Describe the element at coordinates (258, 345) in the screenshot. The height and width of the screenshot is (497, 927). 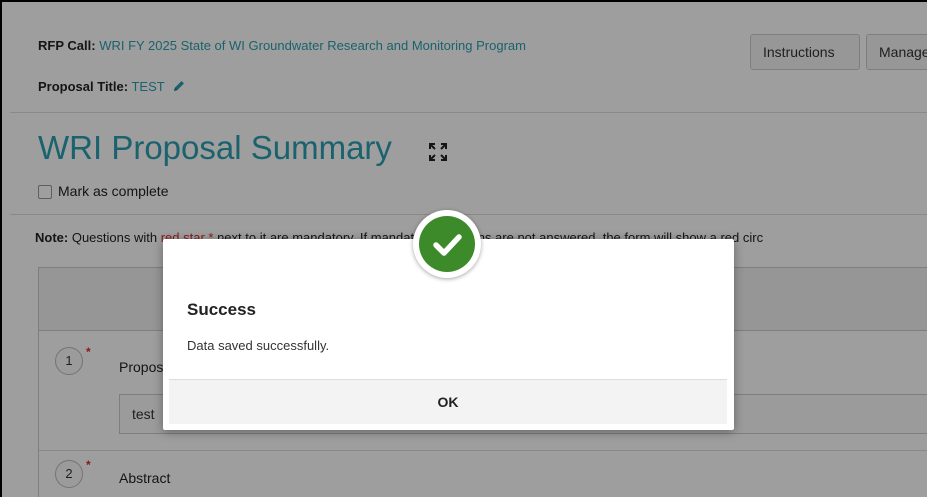
I see `dialog-message: Data saved successfully.` at that location.